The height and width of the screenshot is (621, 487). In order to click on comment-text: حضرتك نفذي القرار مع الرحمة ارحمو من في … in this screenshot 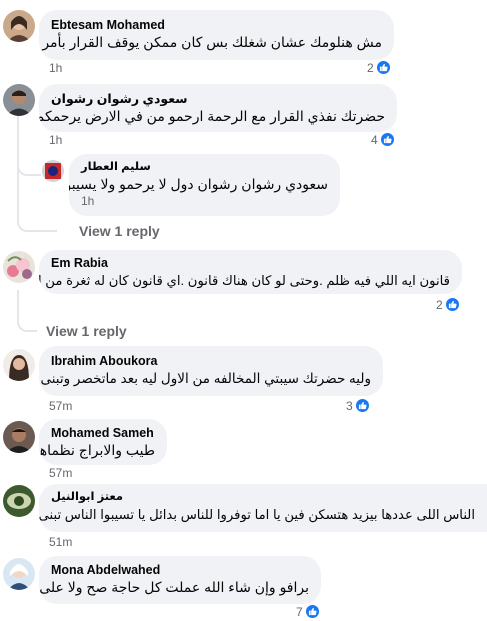, I will do `click(212, 116)`.